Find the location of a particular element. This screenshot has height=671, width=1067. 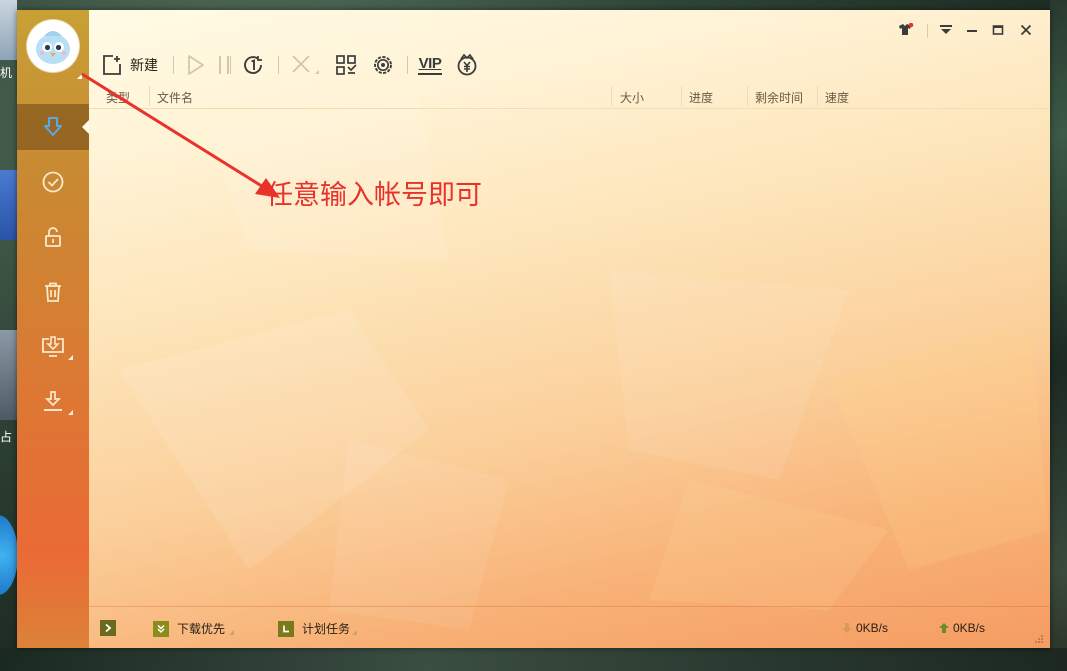

skin-button is located at coordinates (906, 30).